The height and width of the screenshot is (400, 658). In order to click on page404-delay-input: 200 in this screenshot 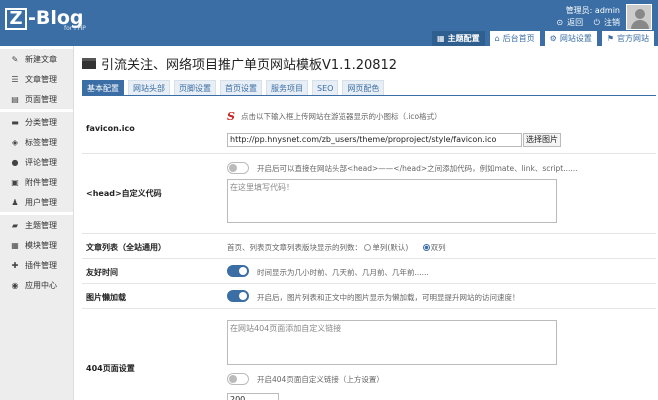, I will do `click(253, 396)`.